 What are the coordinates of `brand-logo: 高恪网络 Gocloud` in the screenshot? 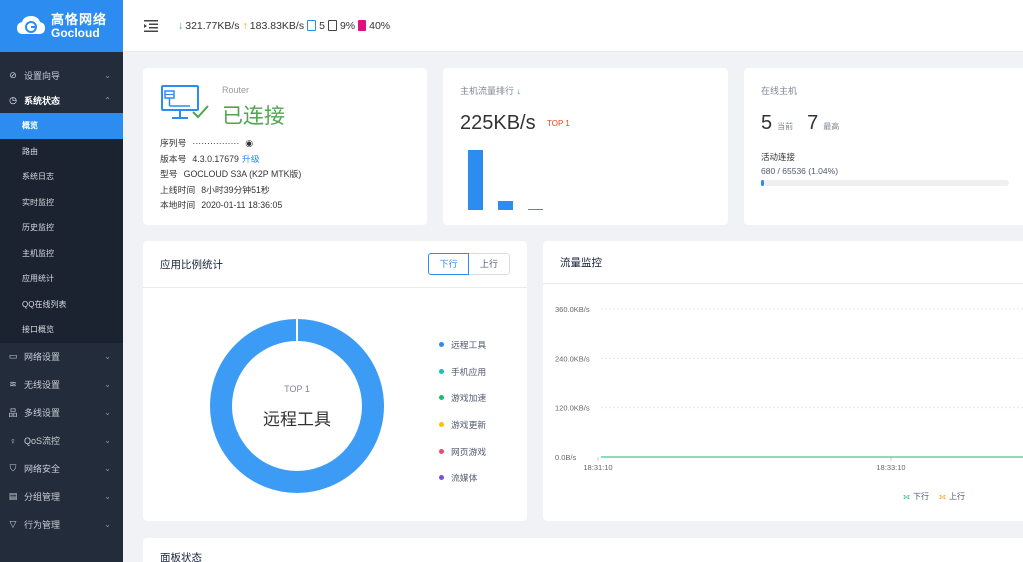 It's located at (61, 26).